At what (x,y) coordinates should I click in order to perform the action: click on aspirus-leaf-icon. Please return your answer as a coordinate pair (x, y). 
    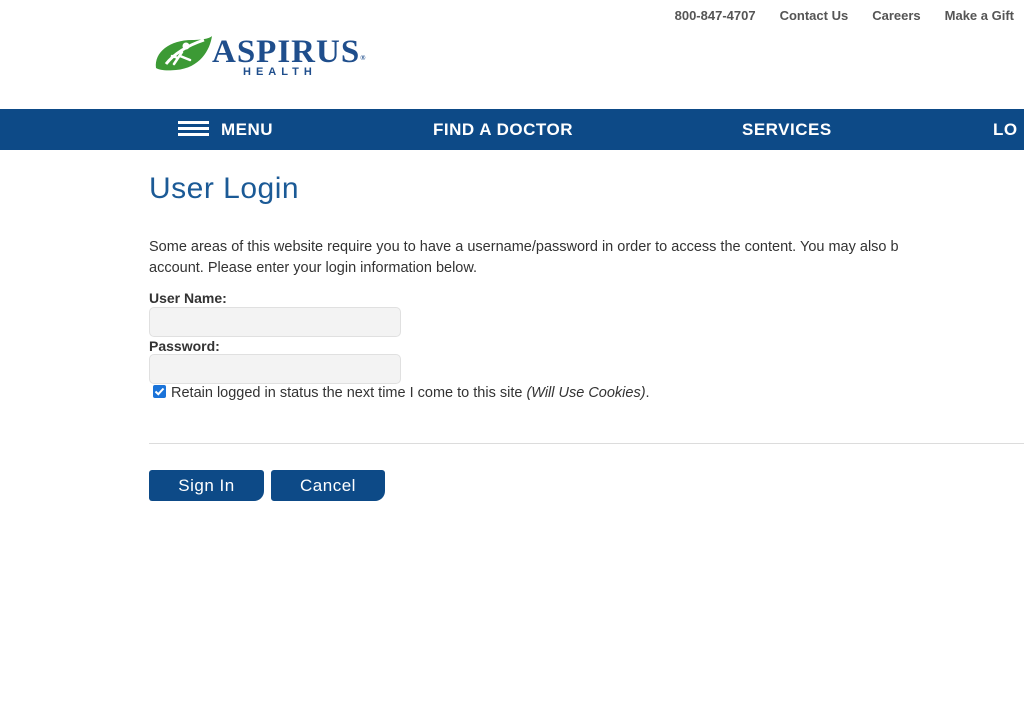
    Looking at the image, I should click on (183, 53).